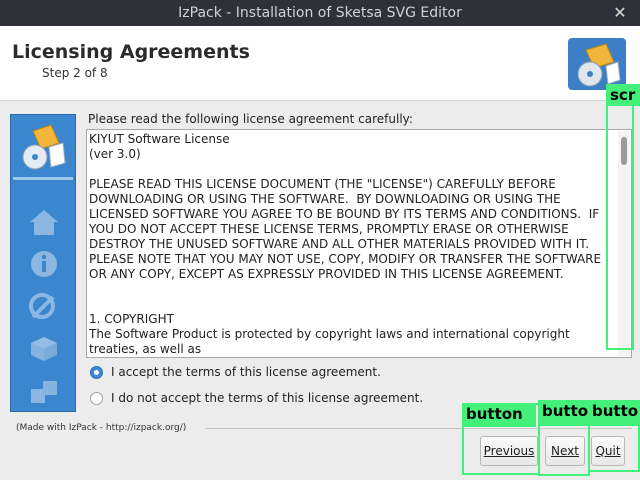 The image size is (640, 480). What do you see at coordinates (44, 349) in the screenshot?
I see `box-icon` at bounding box center [44, 349].